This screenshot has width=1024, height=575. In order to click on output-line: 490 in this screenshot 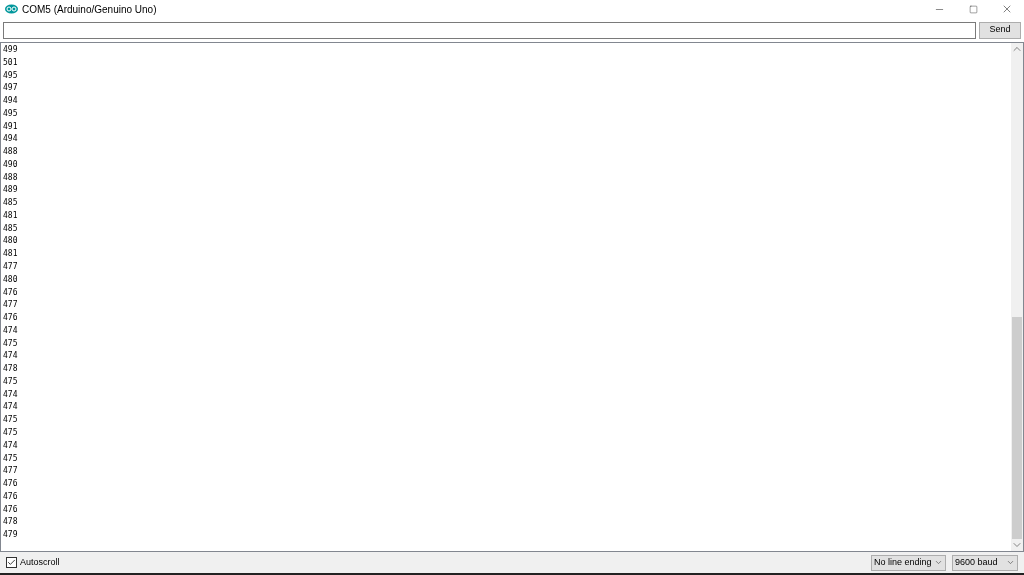, I will do `click(10, 164)`.